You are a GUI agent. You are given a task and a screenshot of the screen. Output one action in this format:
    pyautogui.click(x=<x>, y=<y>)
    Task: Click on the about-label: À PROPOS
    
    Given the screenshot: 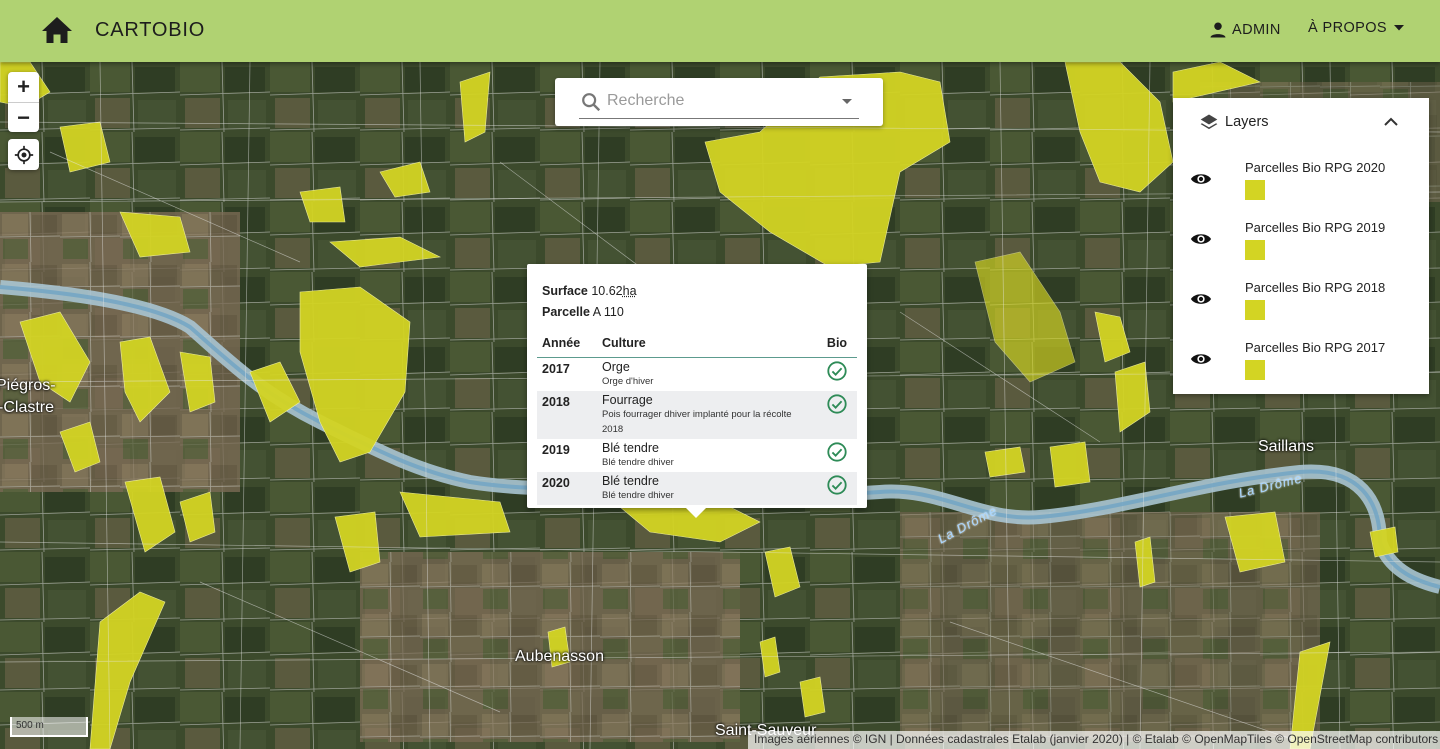 What is the action you would take?
    pyautogui.click(x=1347, y=28)
    